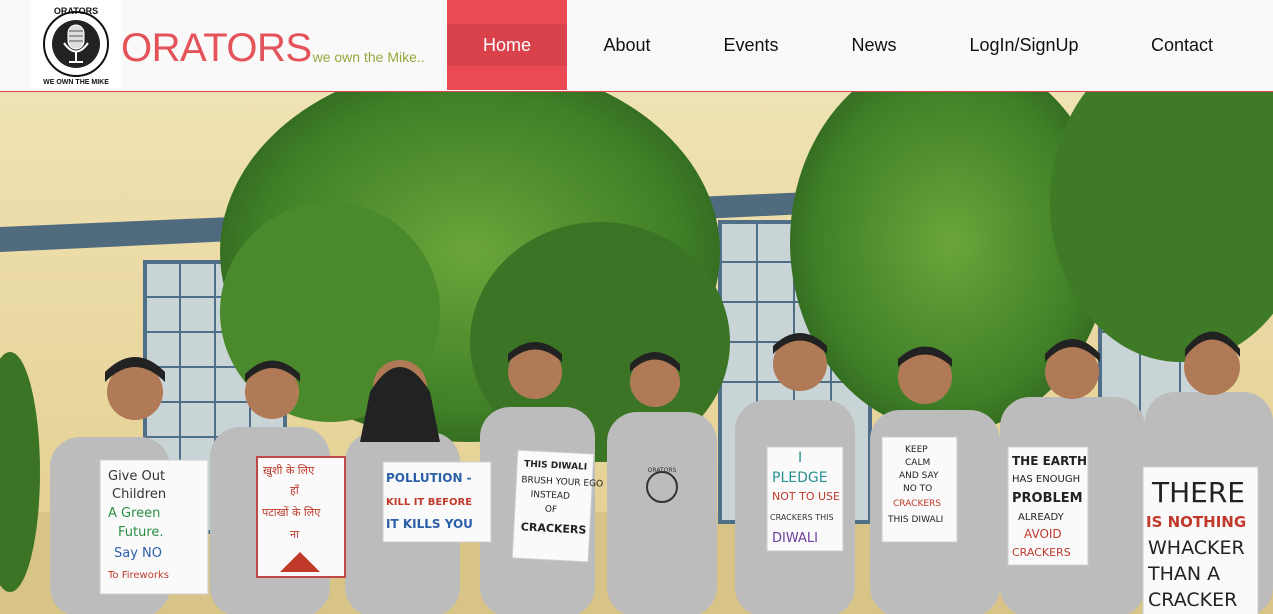  I want to click on logo-top-text: ORATORS, so click(76, 11).